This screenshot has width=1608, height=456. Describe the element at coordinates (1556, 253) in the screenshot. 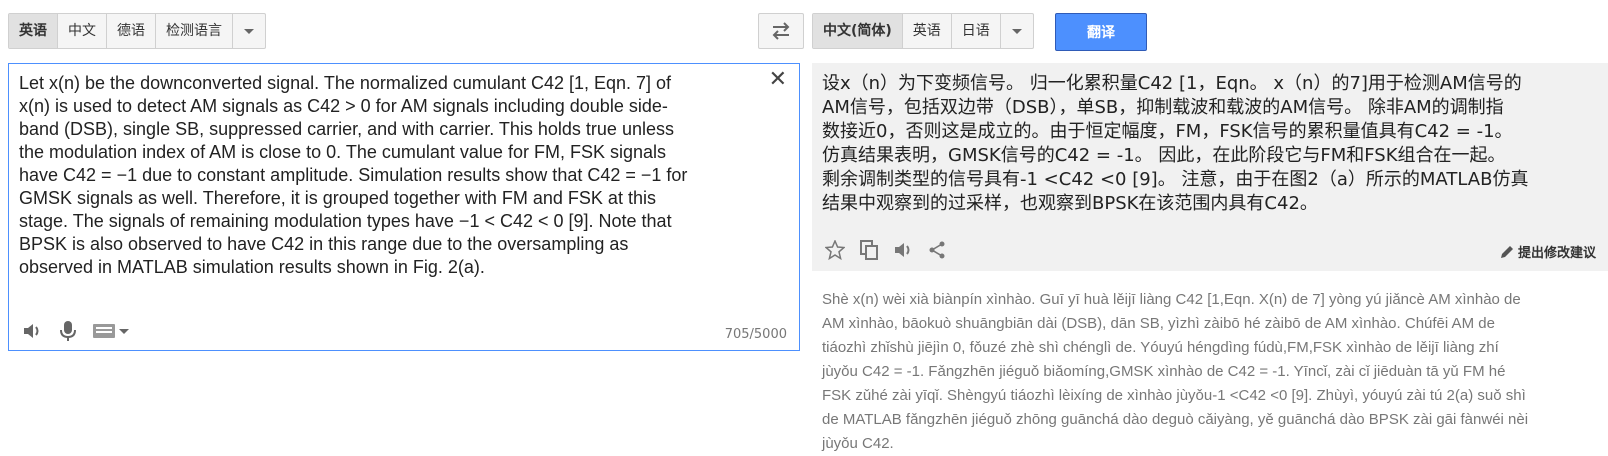

I see `suggest-edit-label: 提出修改建议` at that location.